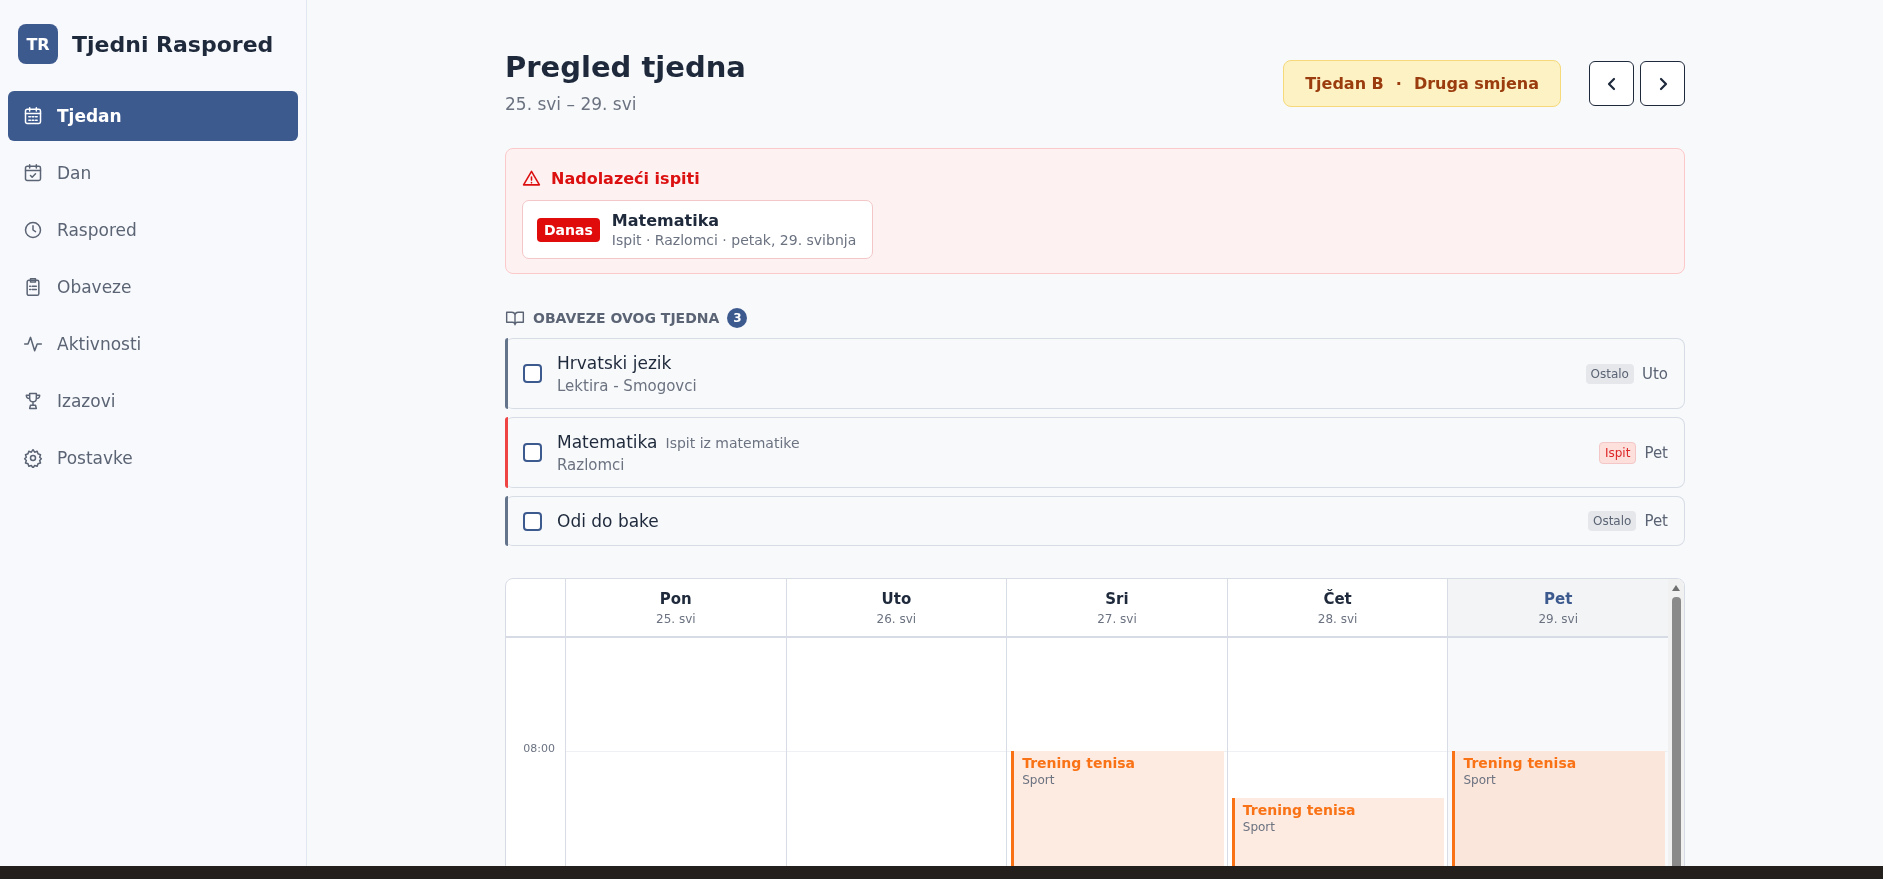  What do you see at coordinates (627, 385) in the screenshot?
I see `task-subtitle: Lektira - Smogovci` at bounding box center [627, 385].